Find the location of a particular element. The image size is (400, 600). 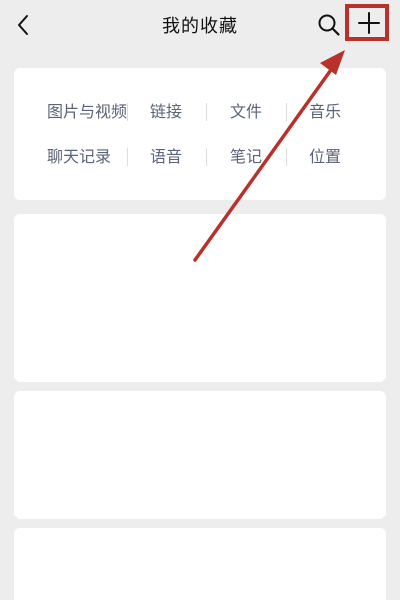

category-photos-videos: 图片与视频 is located at coordinates (87, 112).